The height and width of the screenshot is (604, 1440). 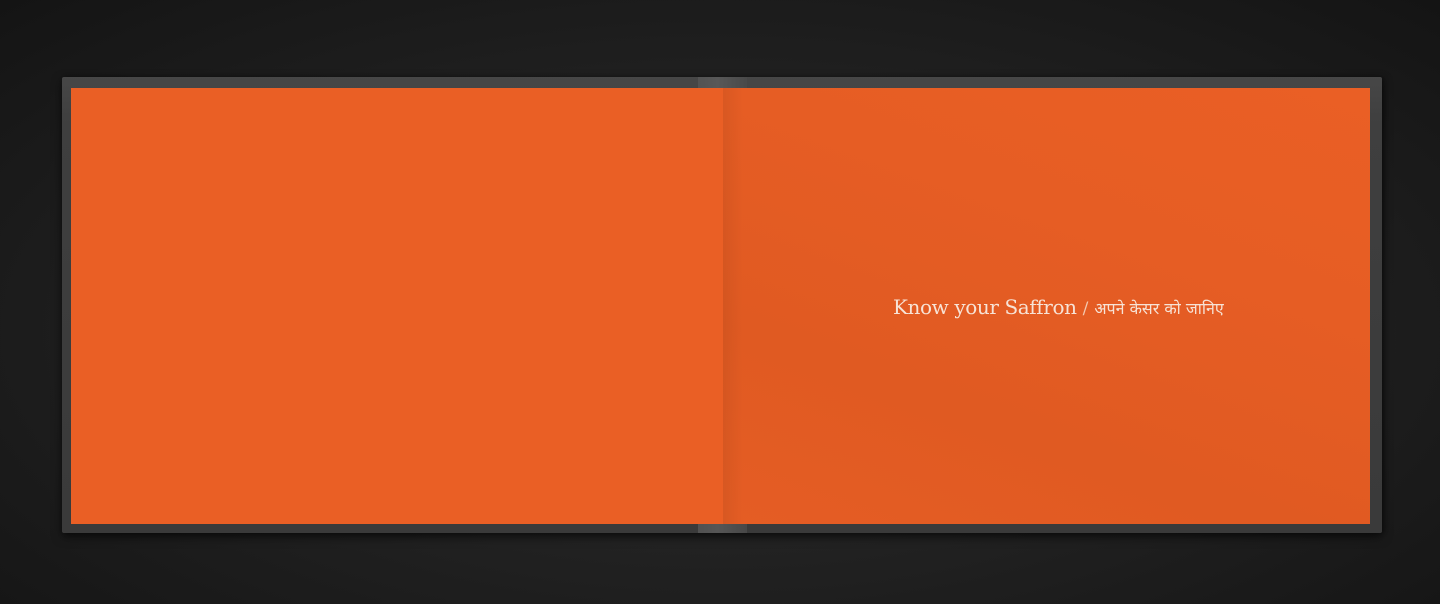 I want to click on title-english: Know your Saffron, so click(x=985, y=307).